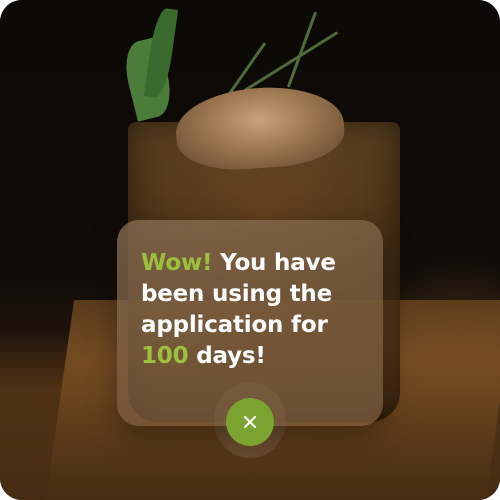 This screenshot has width=500, height=500. I want to click on message-highlight-wow: Wow!, so click(177, 263).